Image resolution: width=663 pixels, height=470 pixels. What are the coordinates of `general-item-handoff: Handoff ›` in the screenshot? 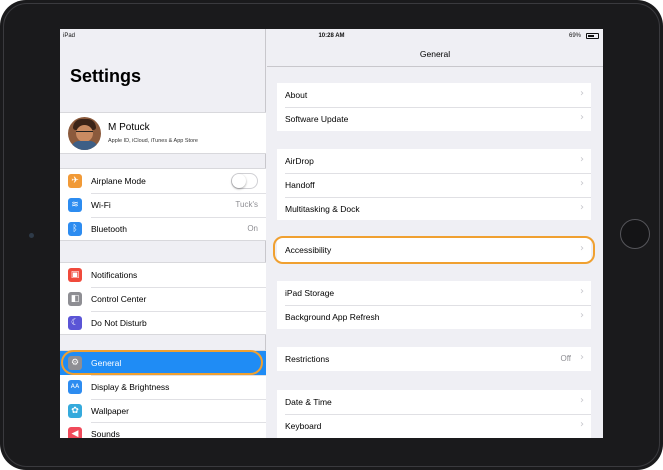 It's located at (434, 184).